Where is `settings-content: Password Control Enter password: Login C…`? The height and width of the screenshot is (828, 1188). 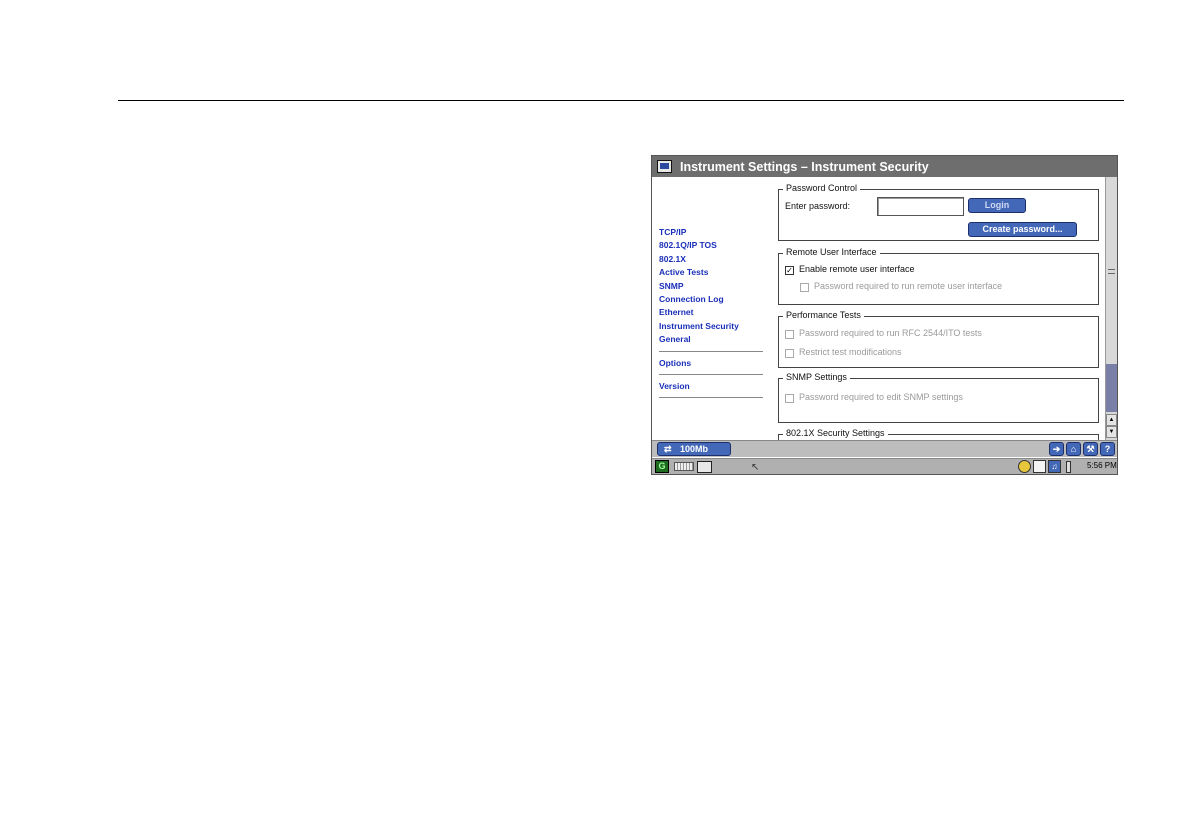 settings-content: Password Control Enter password: Login C… is located at coordinates (940, 310).